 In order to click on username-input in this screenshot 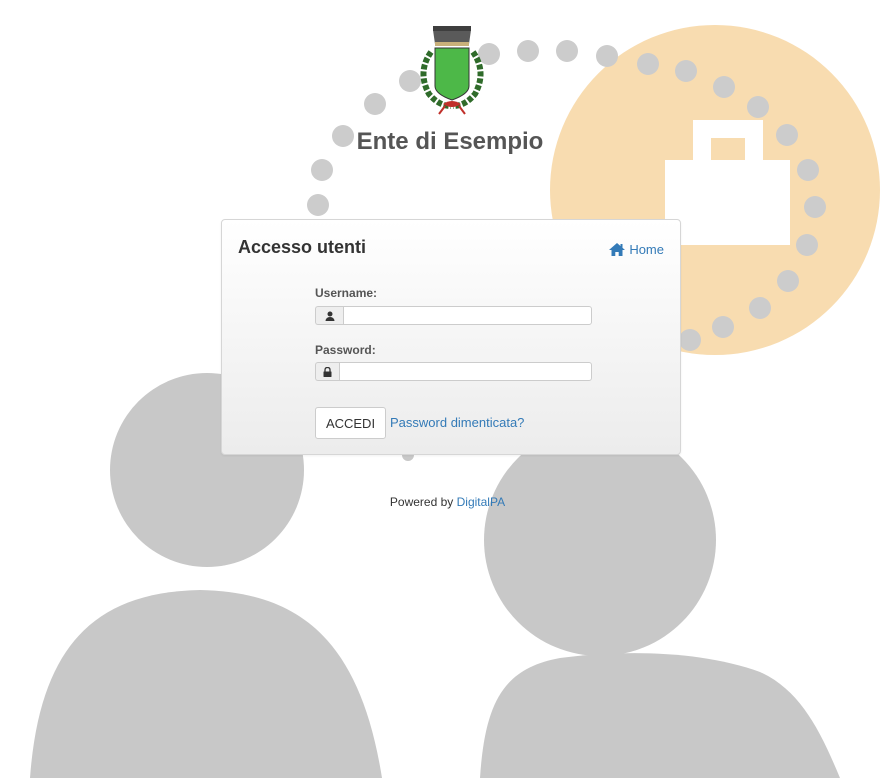, I will do `click(467, 315)`.